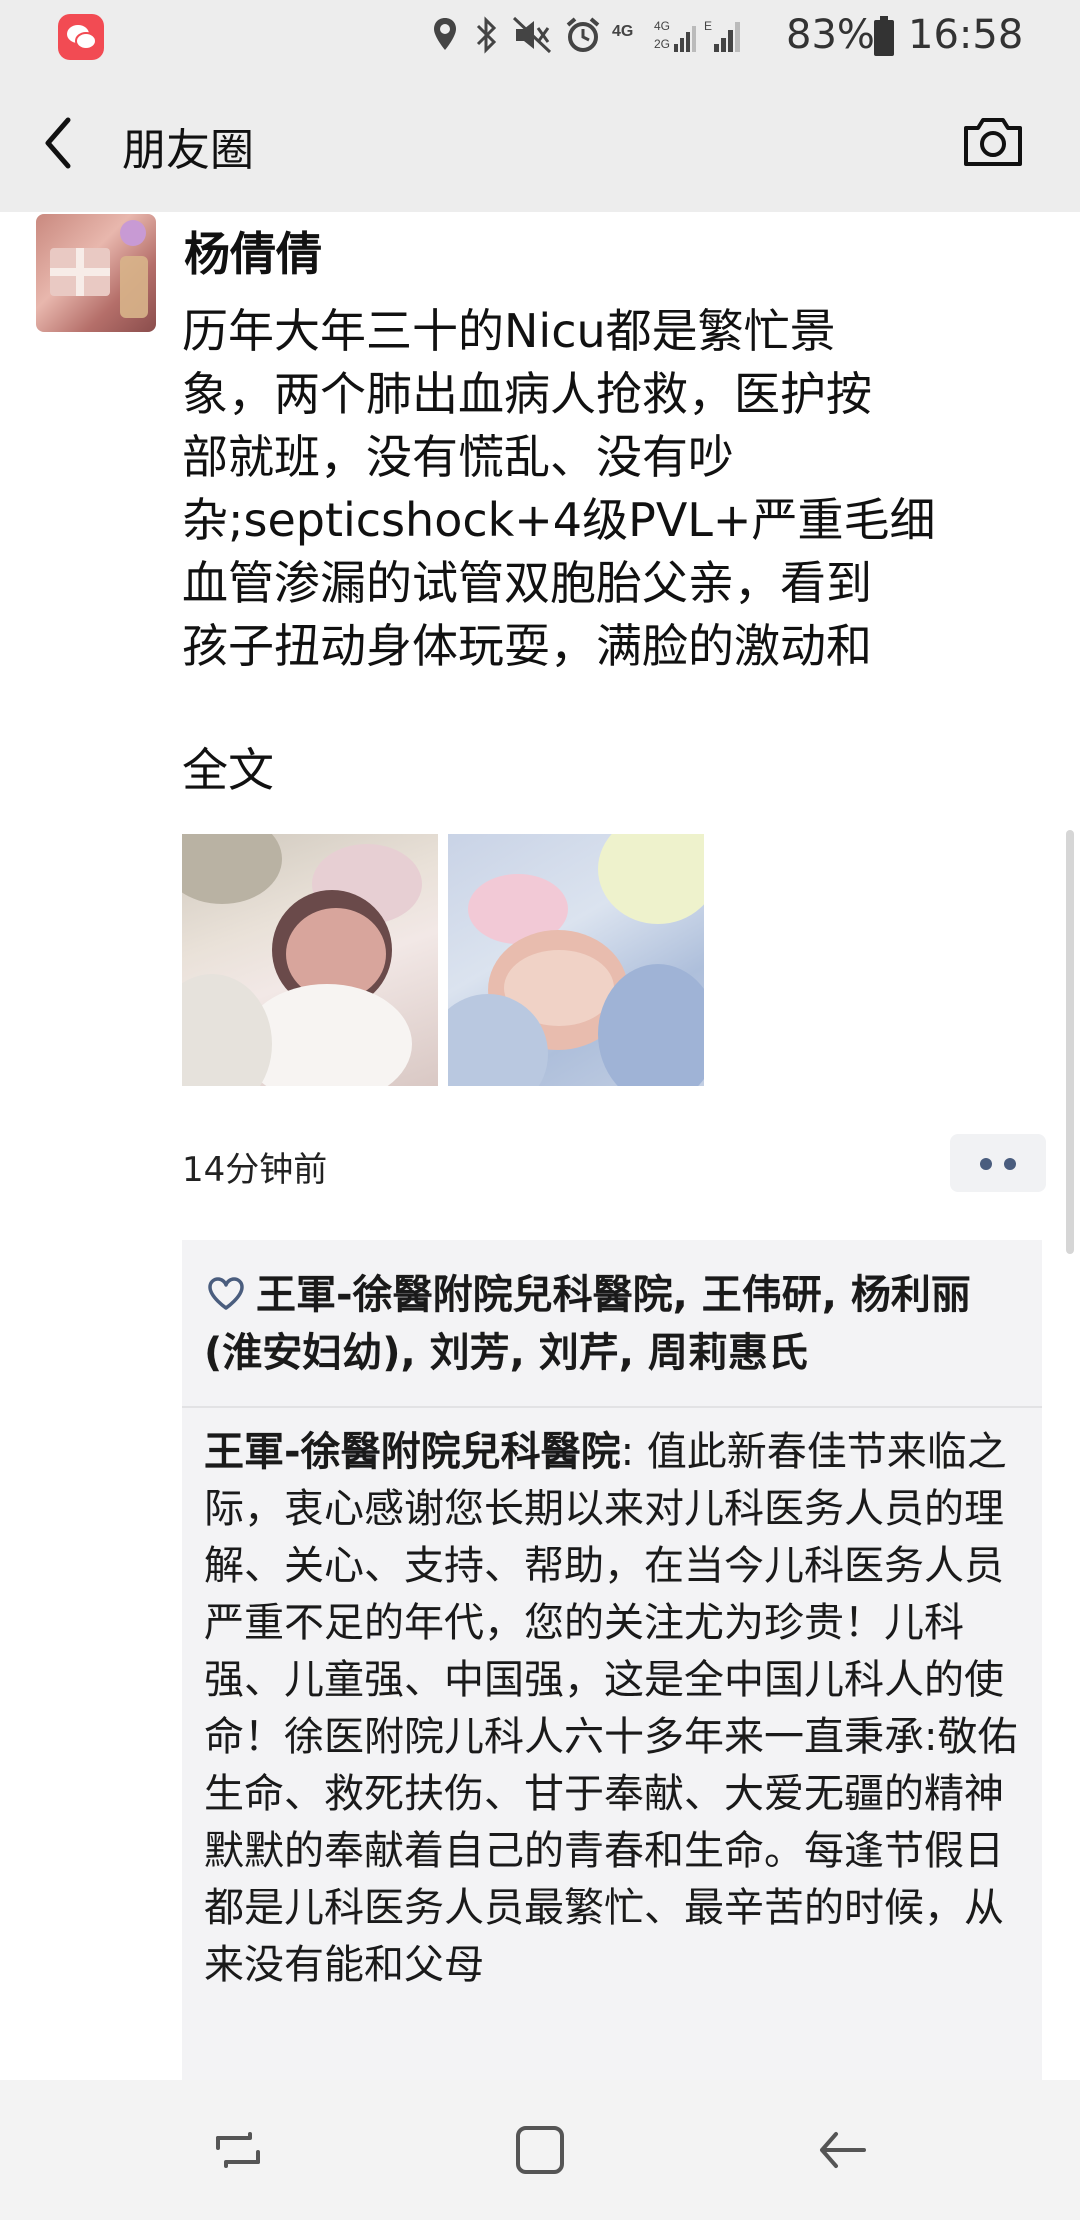 The height and width of the screenshot is (2220, 1080). Describe the element at coordinates (676, 35) in the screenshot. I see `signal-icon: 4G 4G 2G E` at that location.